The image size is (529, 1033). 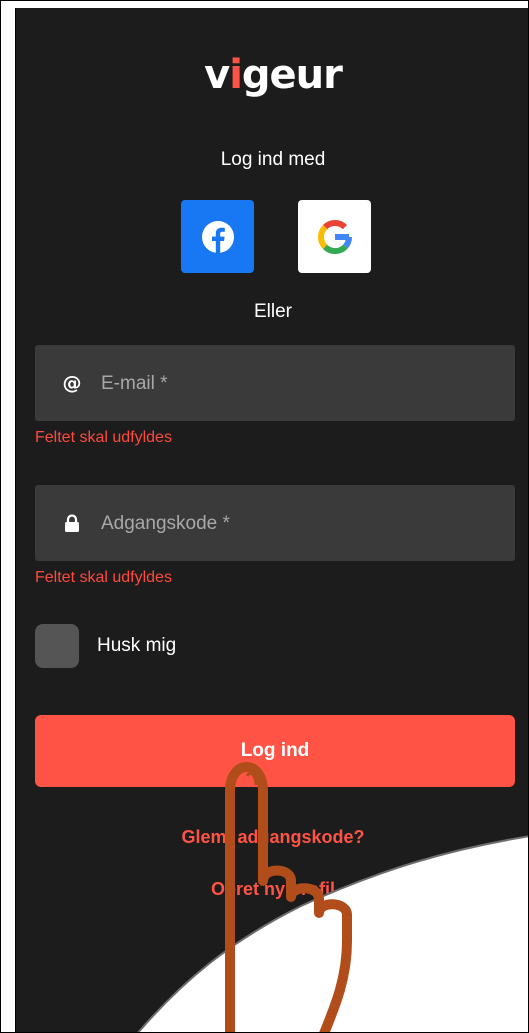 I want to click on at-icon: @, so click(x=72, y=383).